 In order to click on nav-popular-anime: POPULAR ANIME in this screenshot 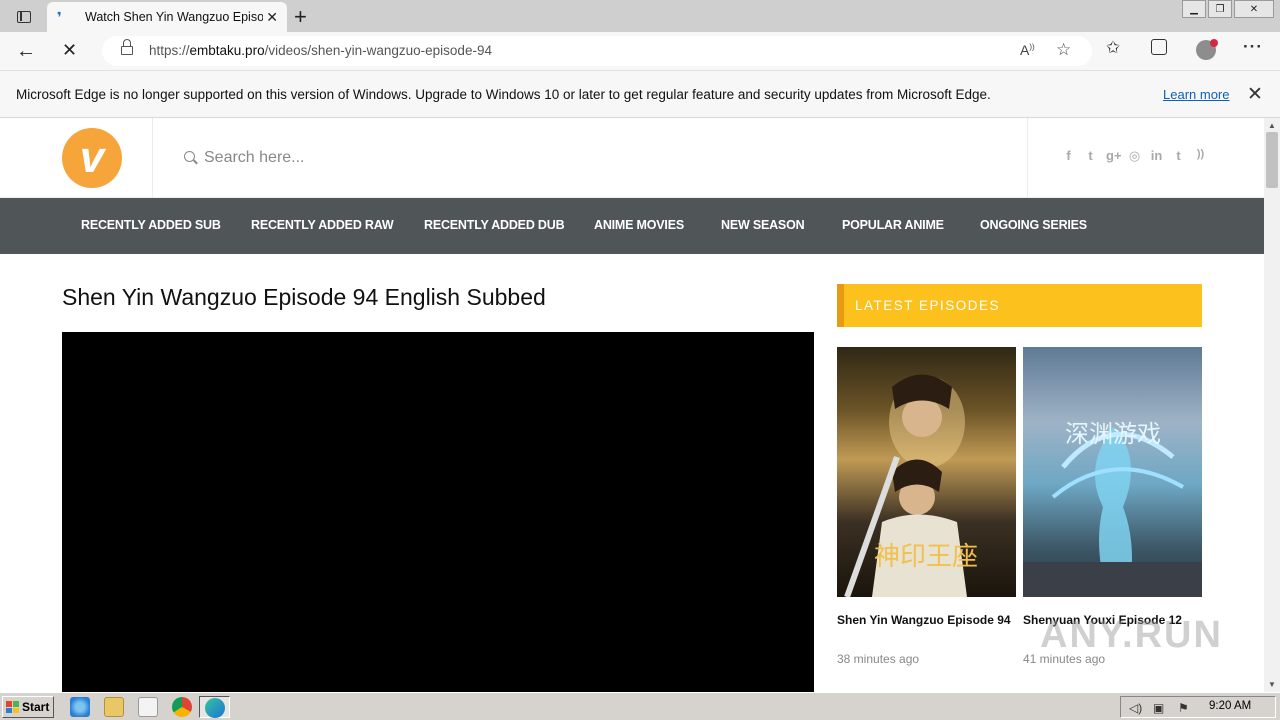, I will do `click(893, 225)`.